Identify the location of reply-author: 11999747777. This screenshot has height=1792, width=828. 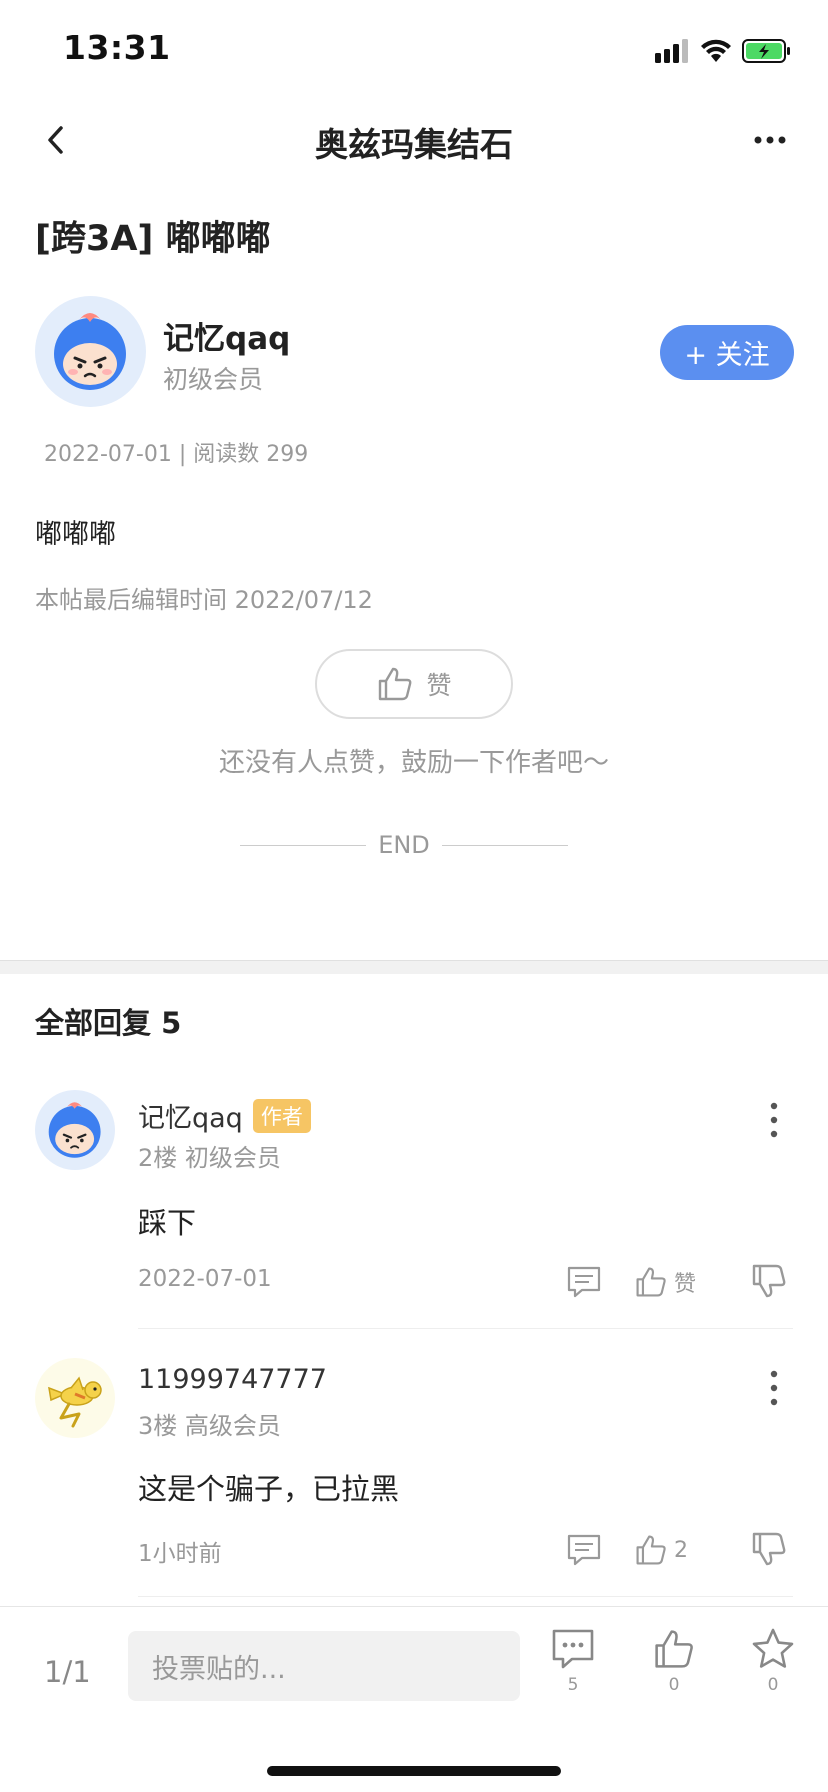
(232, 1379).